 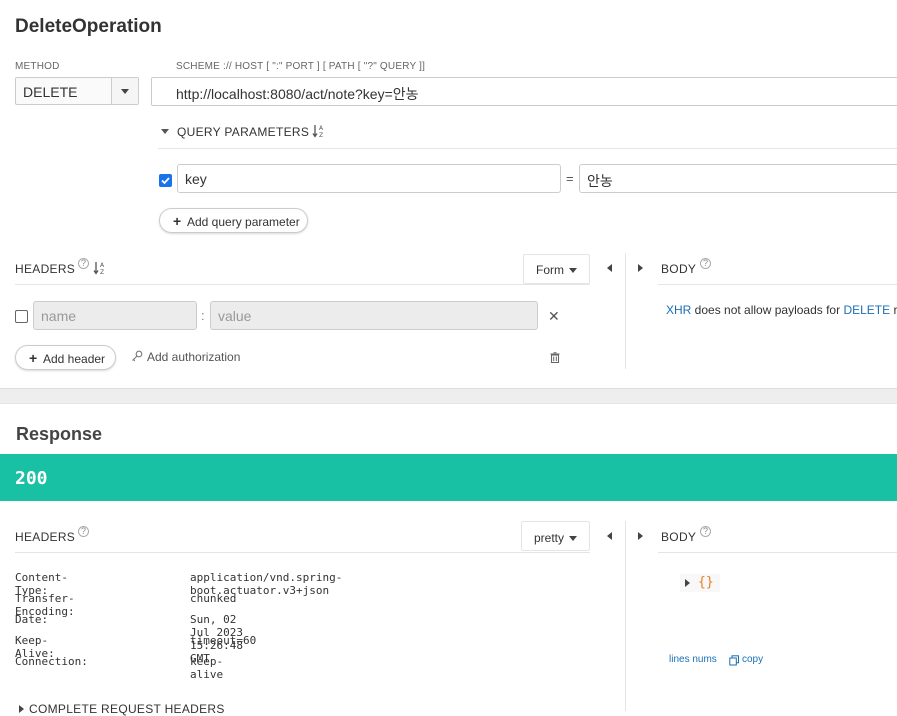 I want to click on query-parameters-toggle: QUERY PARAMETERS, so click(x=243, y=132).